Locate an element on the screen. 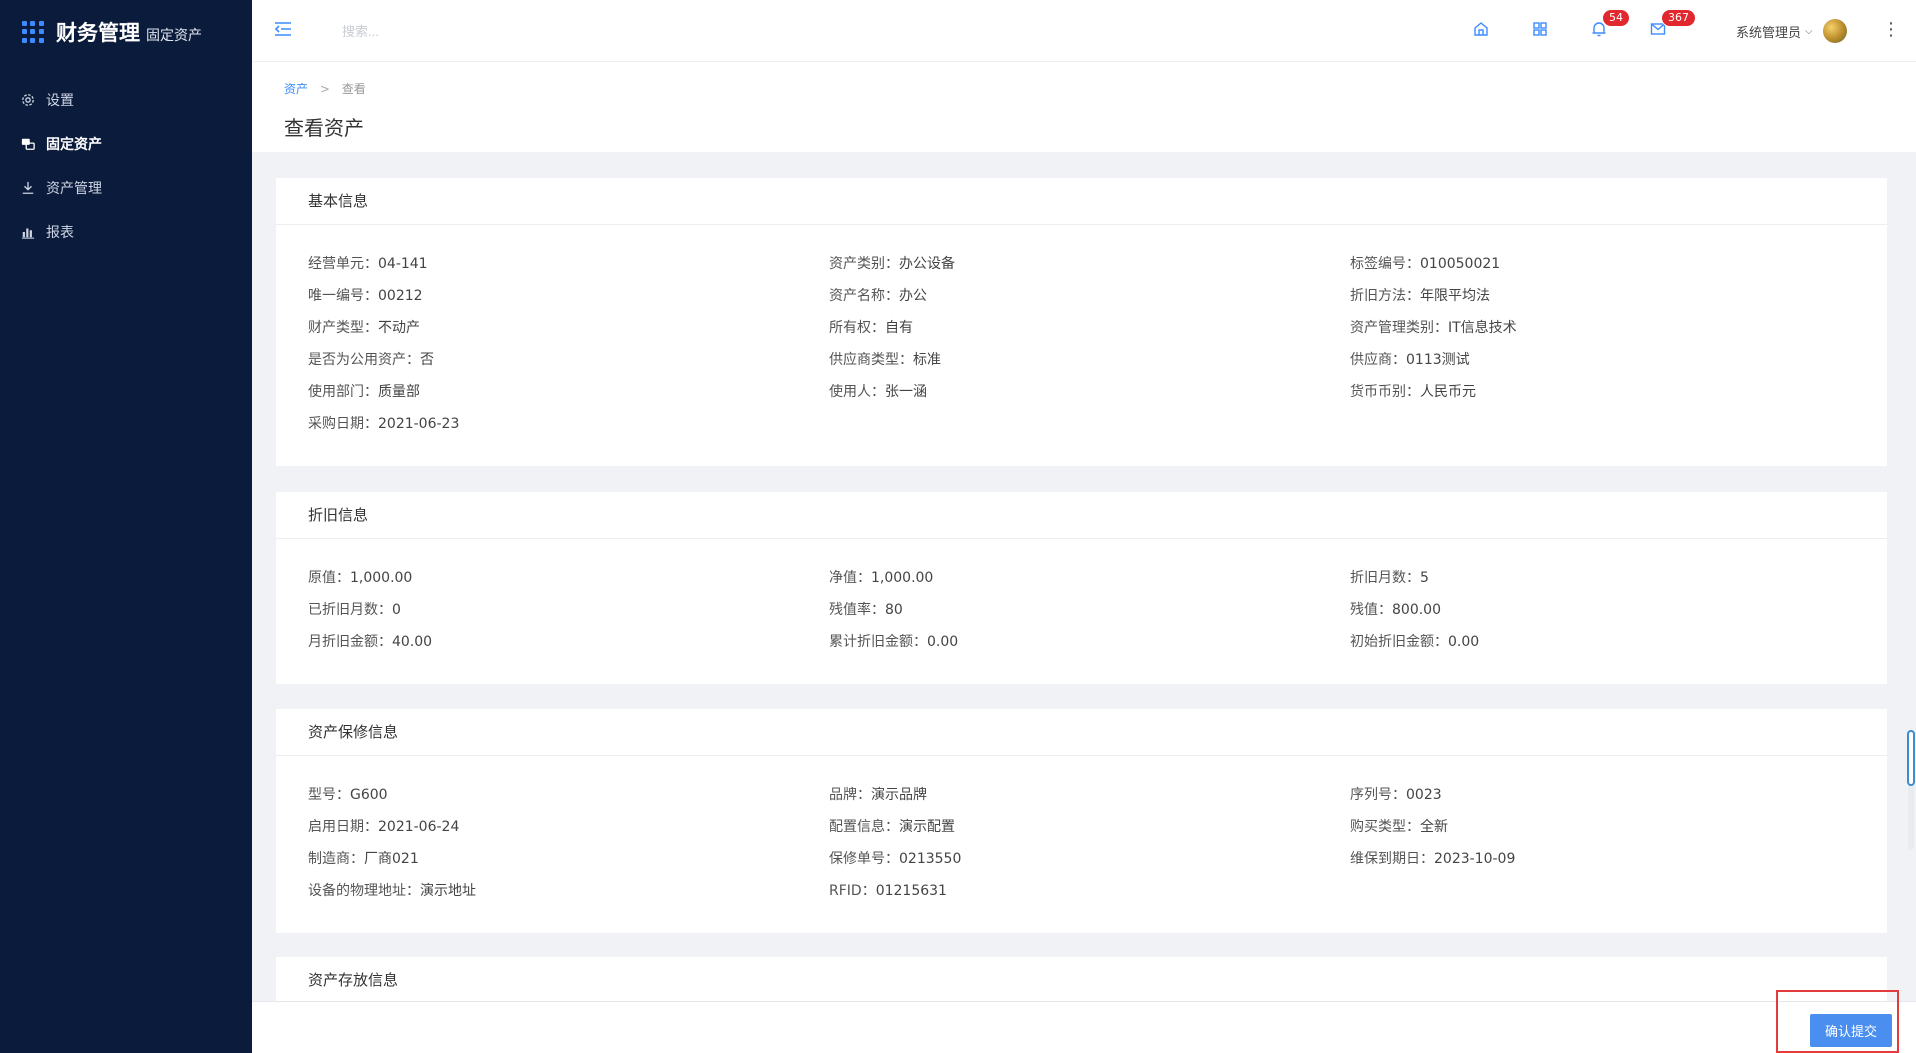  field-row: 制造商：厂商021 保修单号：0213550 维保到期日：2023-10-09 is located at coordinates (1081, 858).